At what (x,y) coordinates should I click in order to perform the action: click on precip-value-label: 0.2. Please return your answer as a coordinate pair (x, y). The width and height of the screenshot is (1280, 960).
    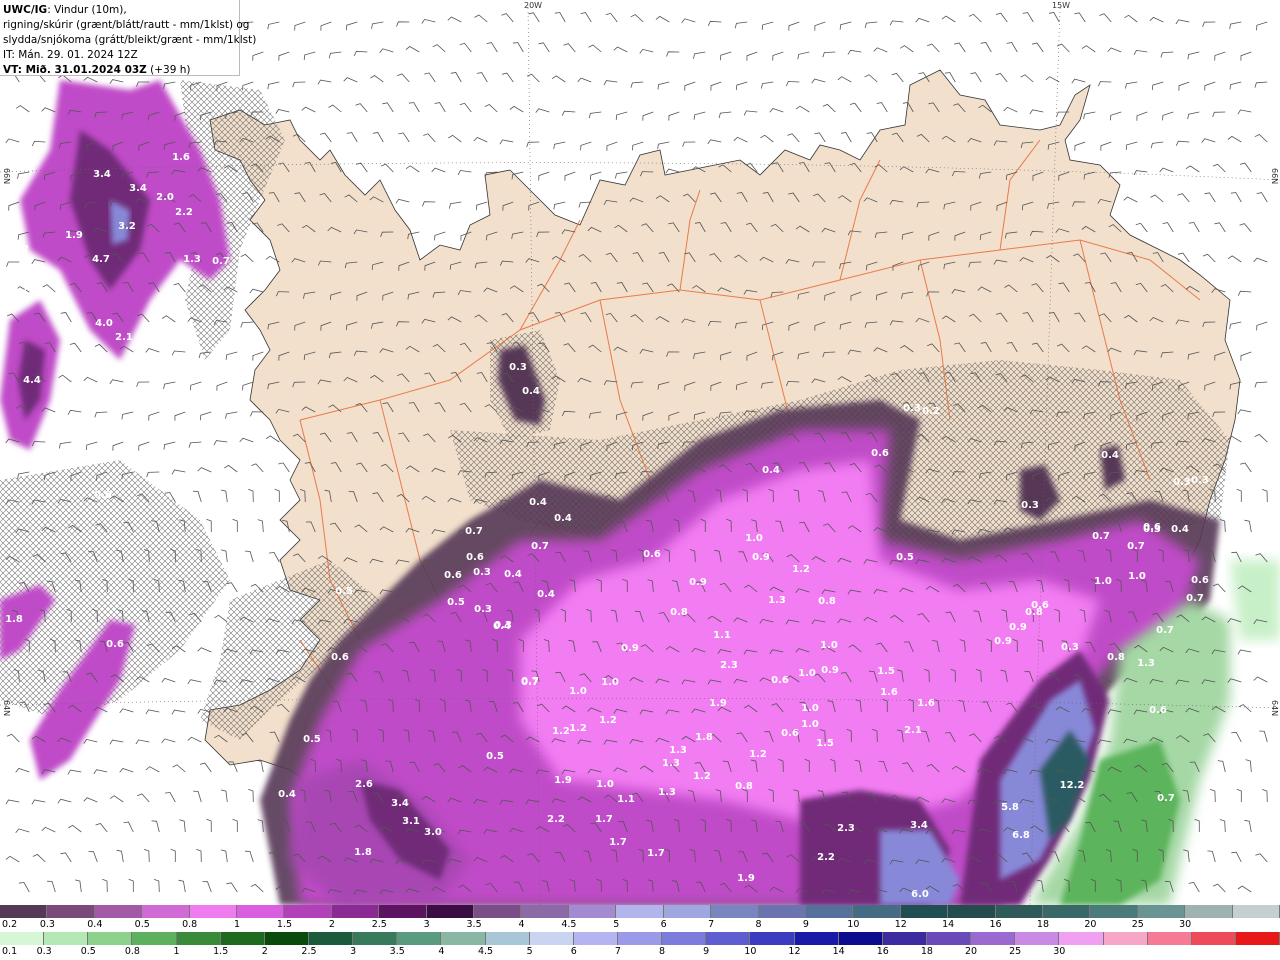
    Looking at the image, I should click on (931, 411).